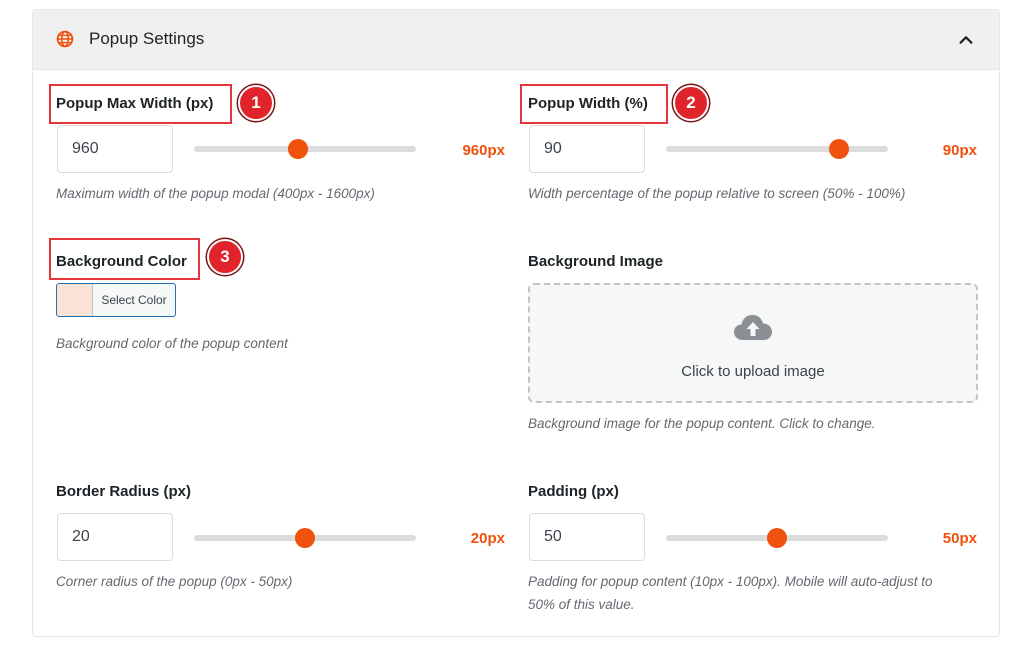  What do you see at coordinates (75, 300) in the screenshot?
I see `color-swatch` at bounding box center [75, 300].